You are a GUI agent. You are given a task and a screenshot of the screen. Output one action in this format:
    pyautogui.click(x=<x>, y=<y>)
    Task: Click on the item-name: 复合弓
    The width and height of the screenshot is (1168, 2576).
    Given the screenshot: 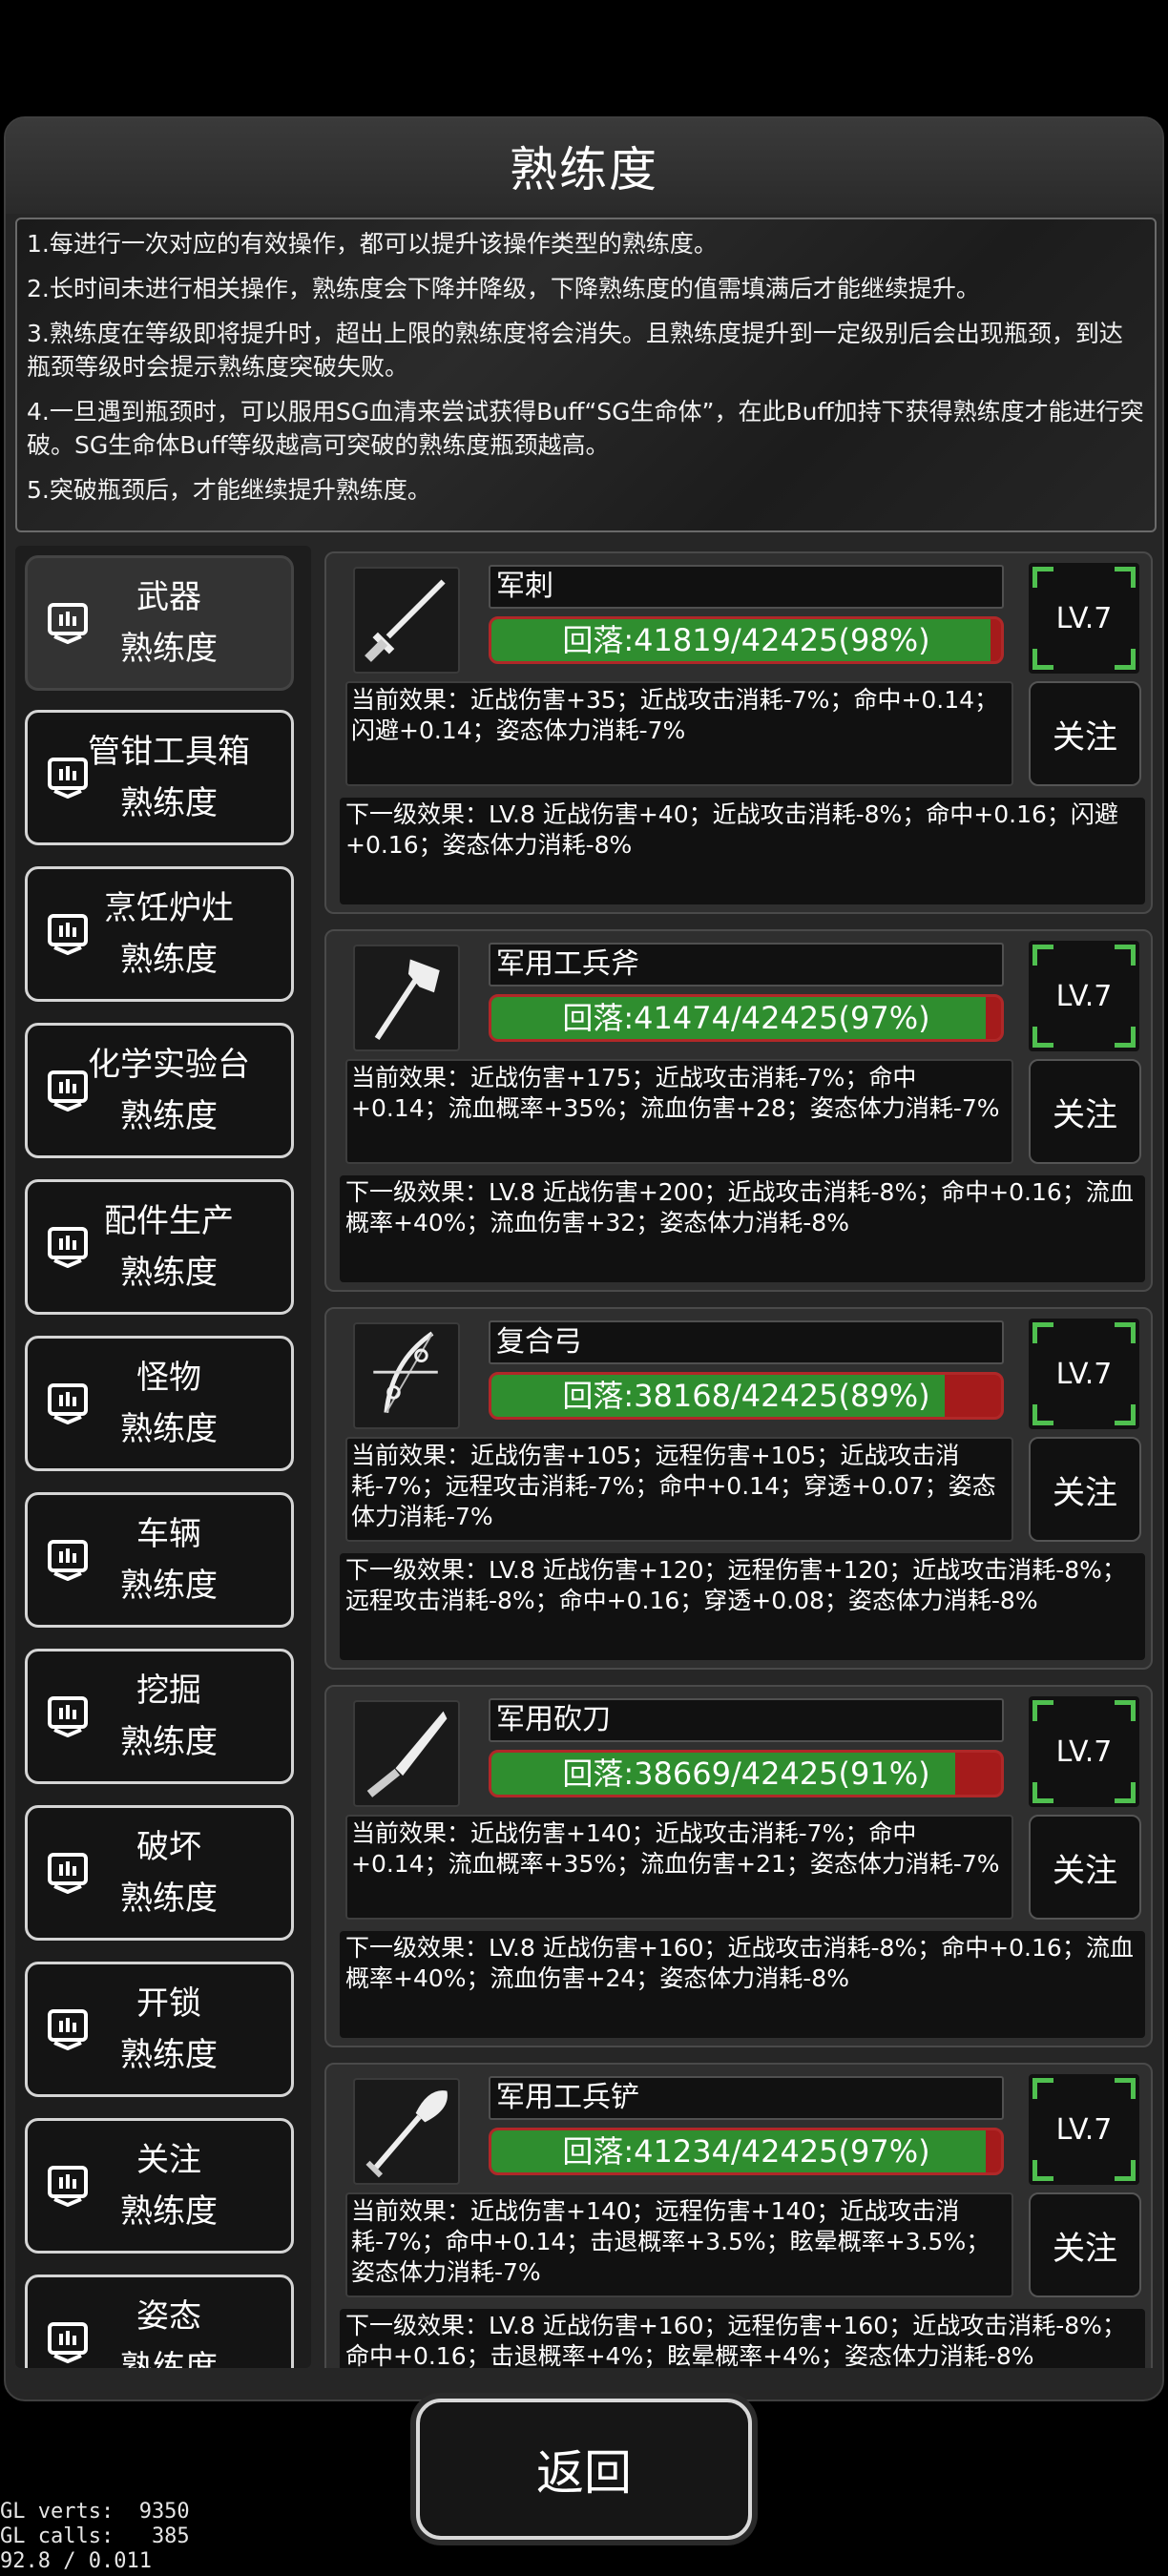 What is the action you would take?
    pyautogui.click(x=746, y=1342)
    